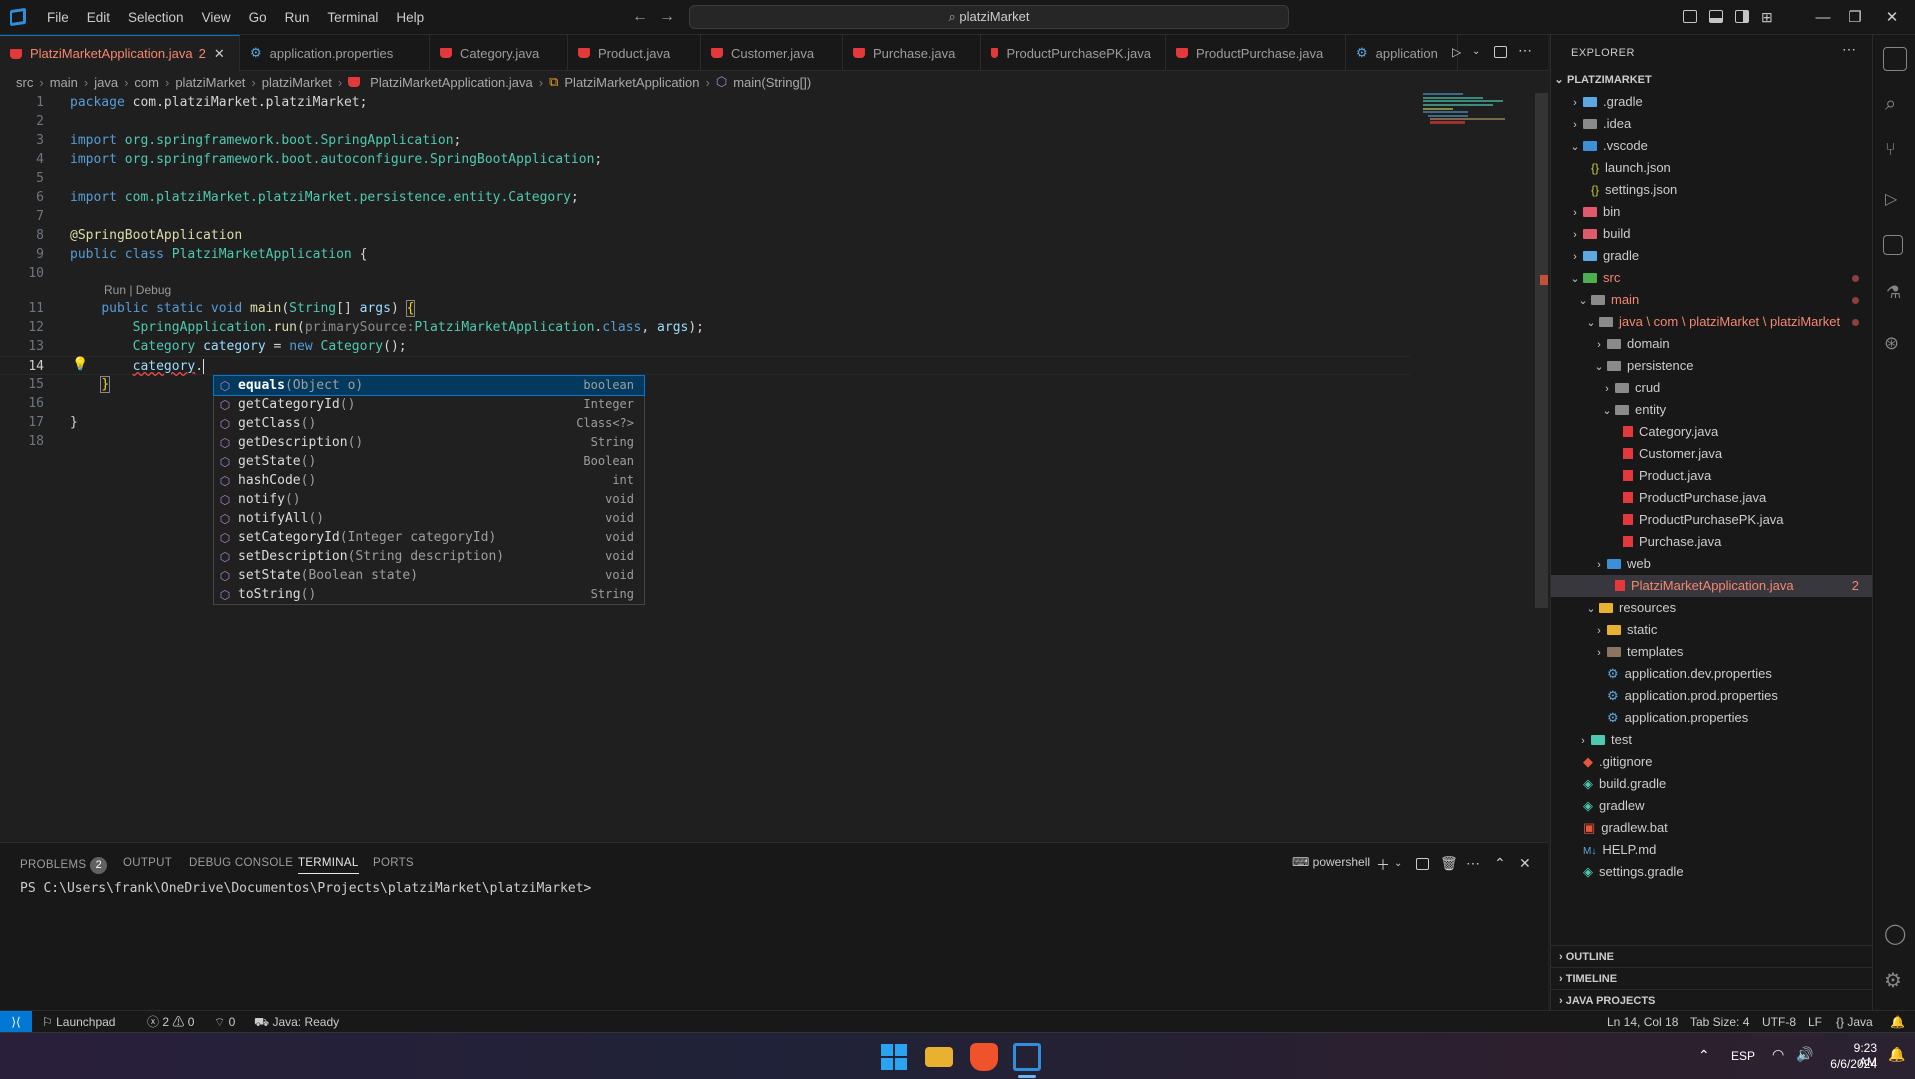 The width and height of the screenshot is (1915, 1079). I want to click on breadcrumb-item: PlatziMarketApplication.java, so click(451, 82).